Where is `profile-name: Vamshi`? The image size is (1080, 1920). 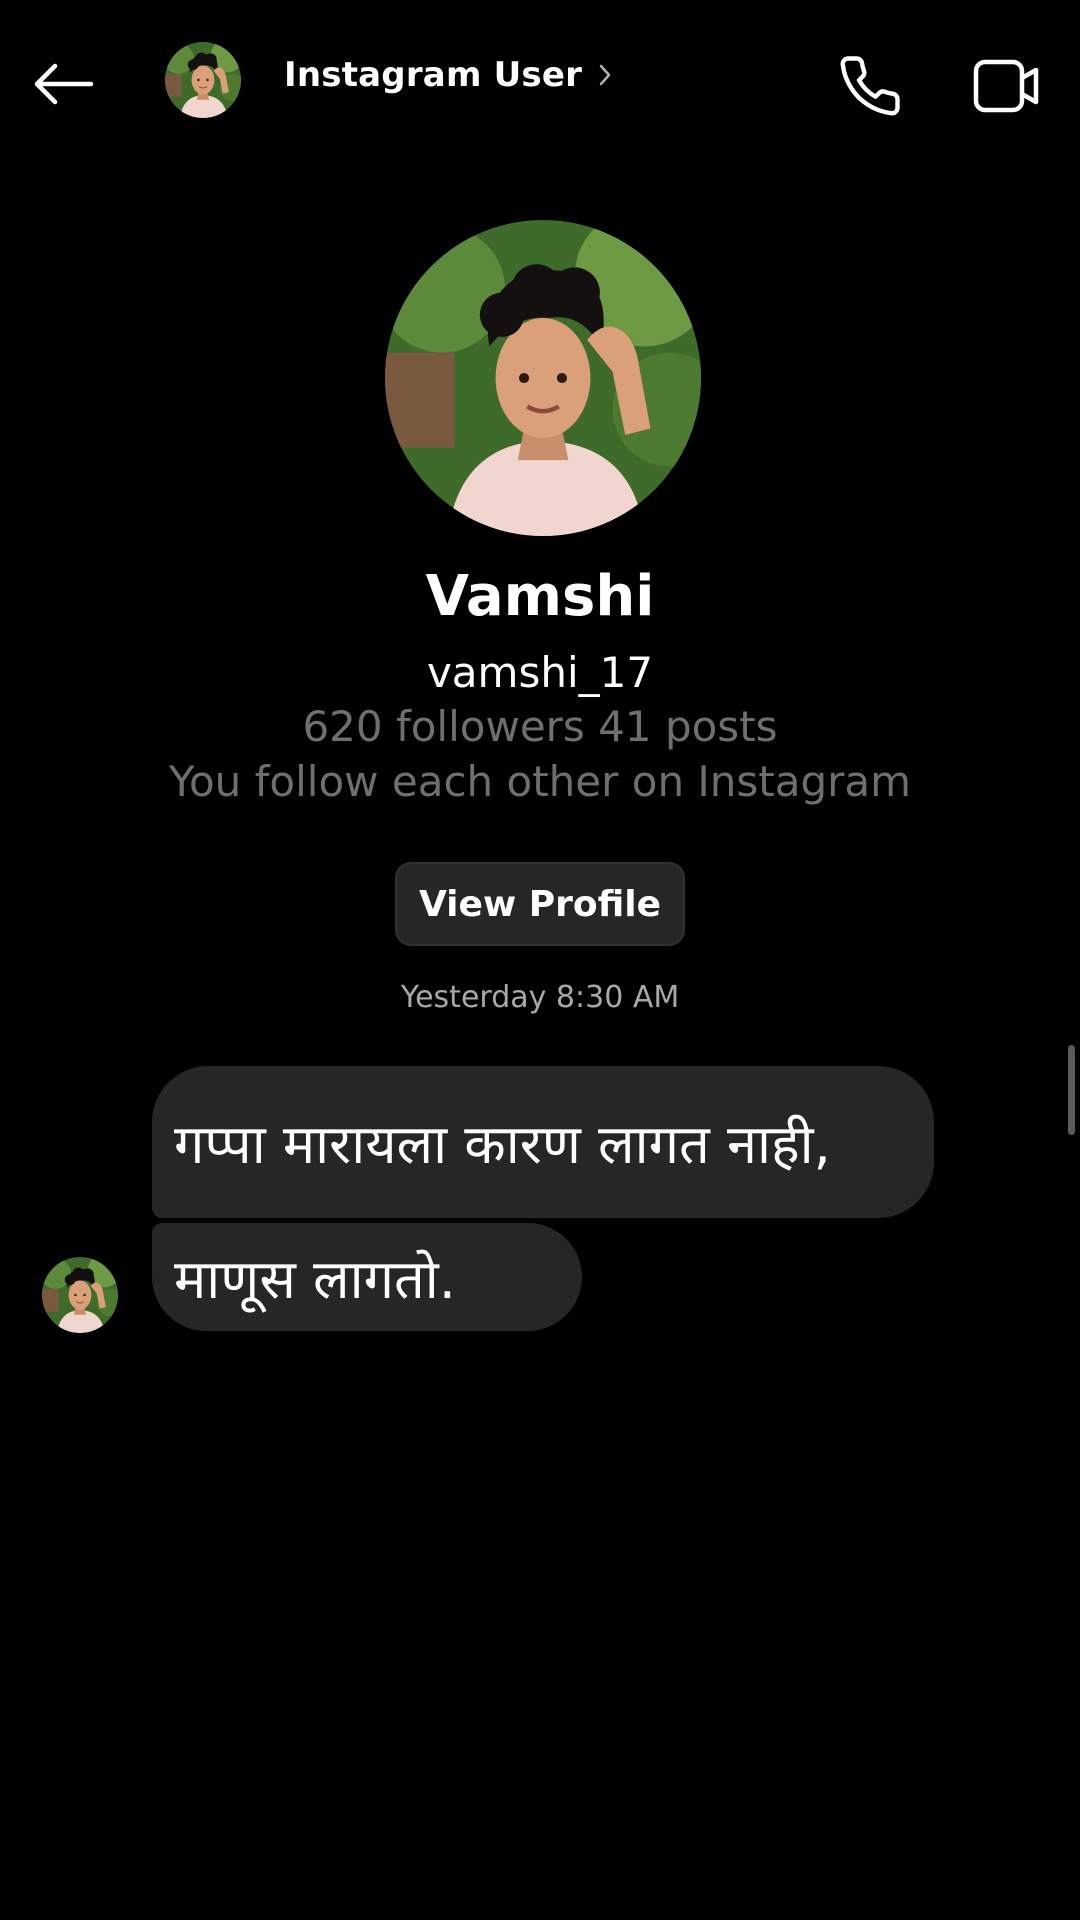 profile-name: Vamshi is located at coordinates (540, 596).